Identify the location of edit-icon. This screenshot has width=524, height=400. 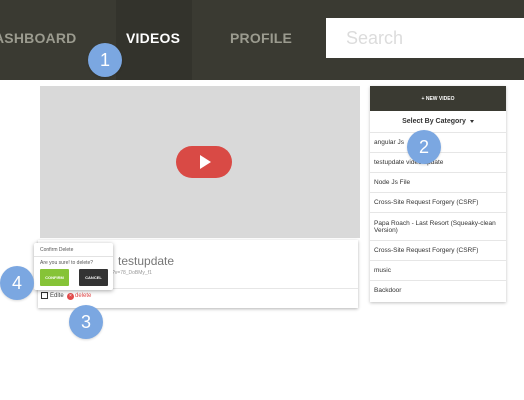
(44, 295).